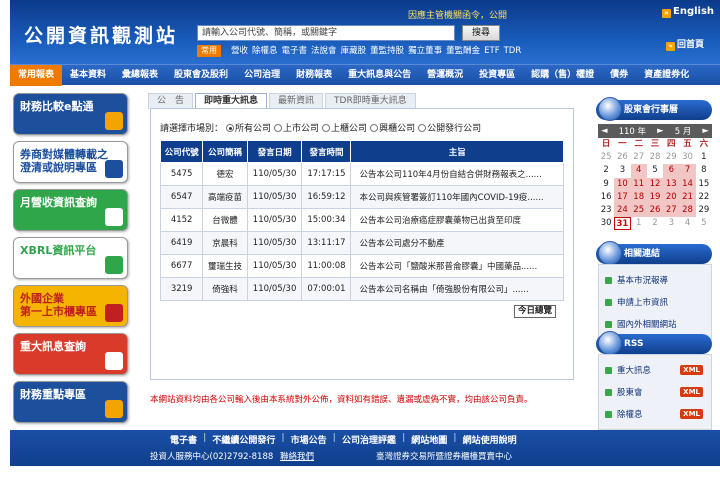  What do you see at coordinates (655, 197) in the screenshot?
I see `calendar-day: 19` at bounding box center [655, 197].